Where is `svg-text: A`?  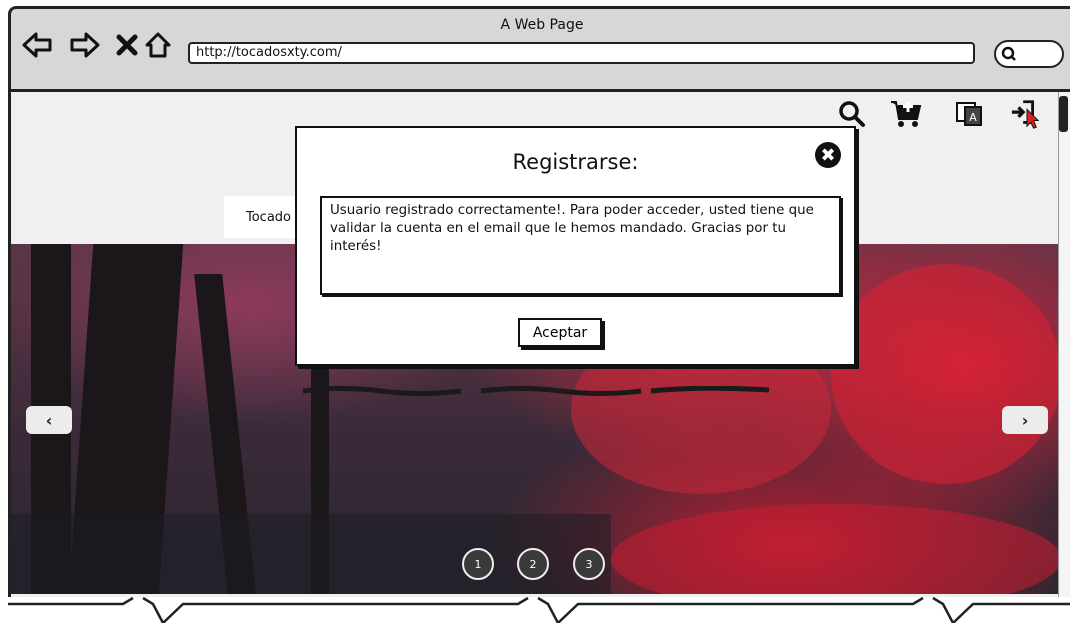
svg-text: A is located at coordinates (973, 117).